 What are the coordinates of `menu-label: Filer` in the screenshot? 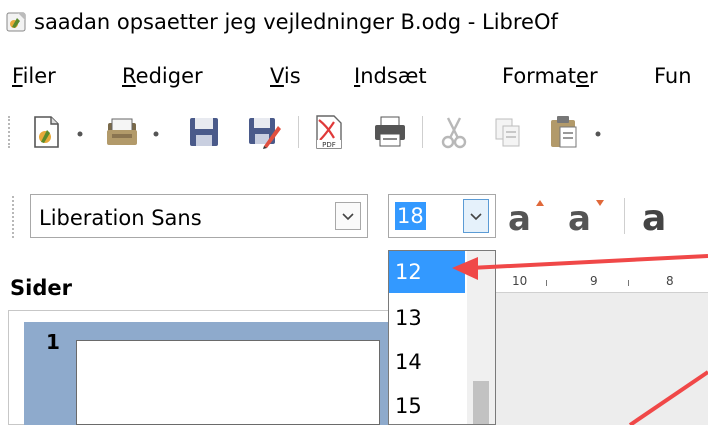 It's located at (34, 76).